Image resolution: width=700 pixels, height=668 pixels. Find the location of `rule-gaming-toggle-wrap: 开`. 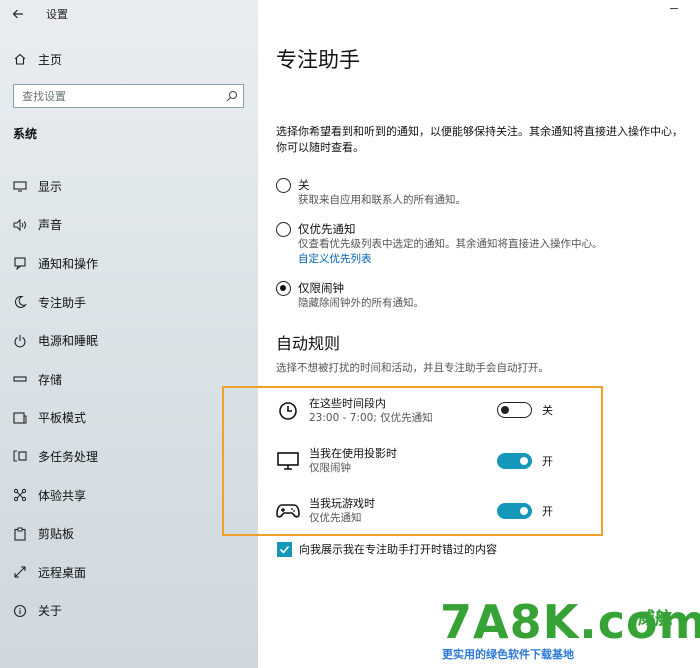

rule-gaming-toggle-wrap: 开 is located at coordinates (525, 511).